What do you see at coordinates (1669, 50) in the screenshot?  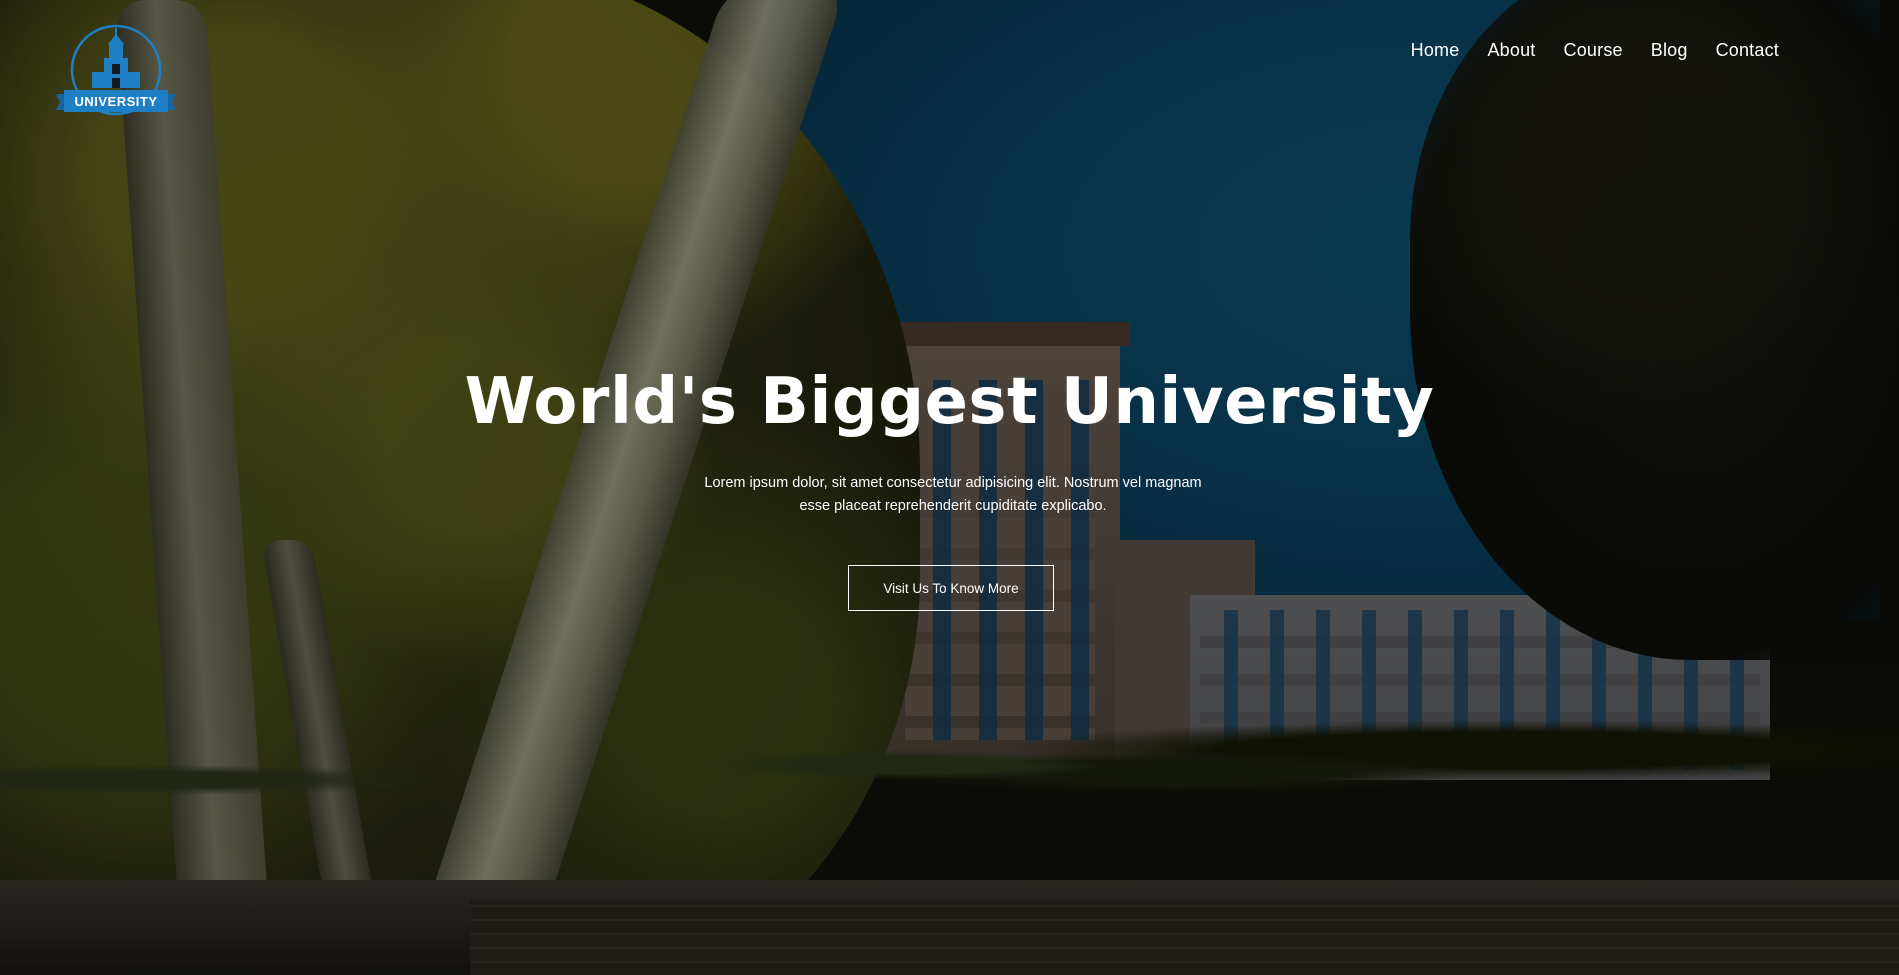 I see `nav-link-blog: Blog` at bounding box center [1669, 50].